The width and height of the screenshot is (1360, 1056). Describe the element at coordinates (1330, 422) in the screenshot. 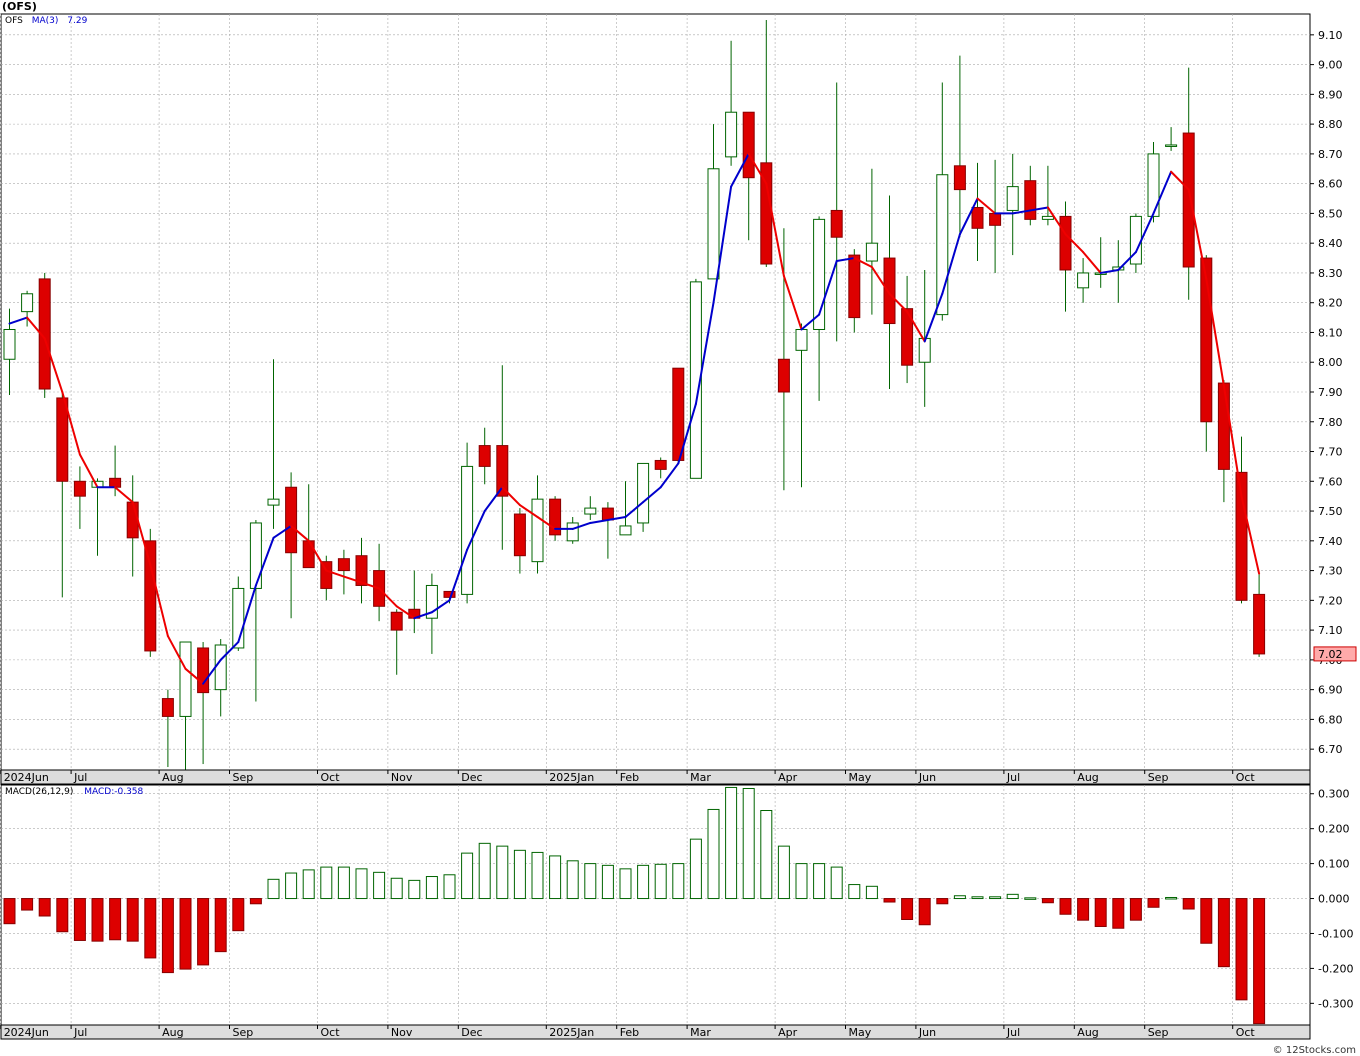

I see `price-ytick-label: 7.80` at that location.